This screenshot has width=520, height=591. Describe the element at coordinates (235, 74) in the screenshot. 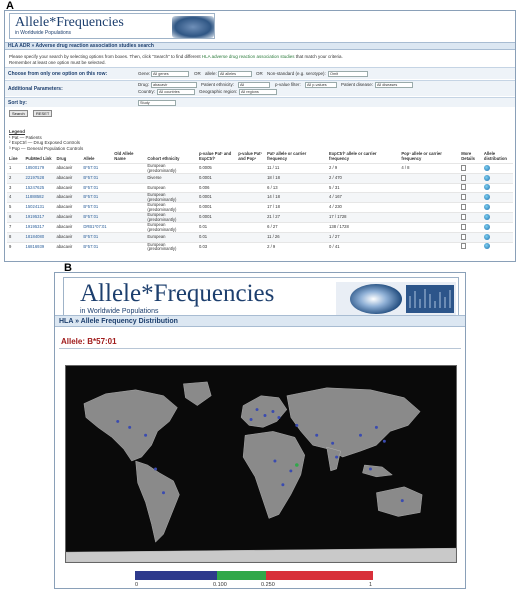

I see `allele-select: All alleles` at that location.